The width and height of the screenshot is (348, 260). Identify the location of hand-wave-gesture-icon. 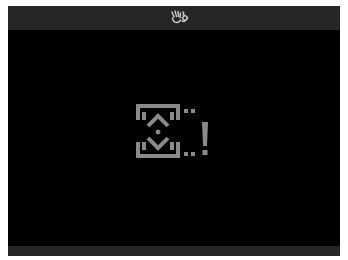
(180, 17).